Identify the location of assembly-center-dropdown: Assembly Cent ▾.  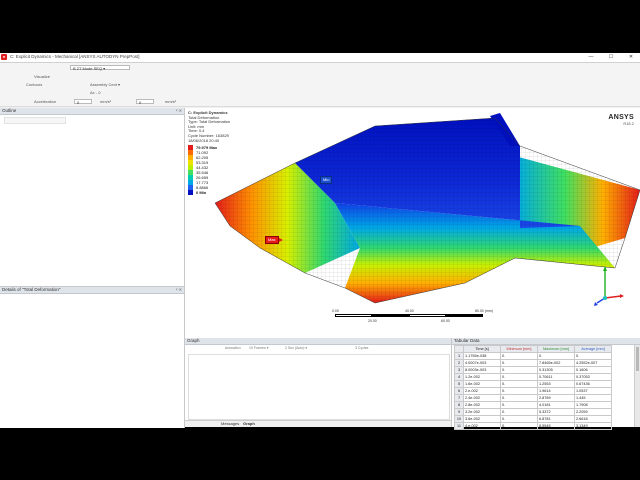
(105, 84).